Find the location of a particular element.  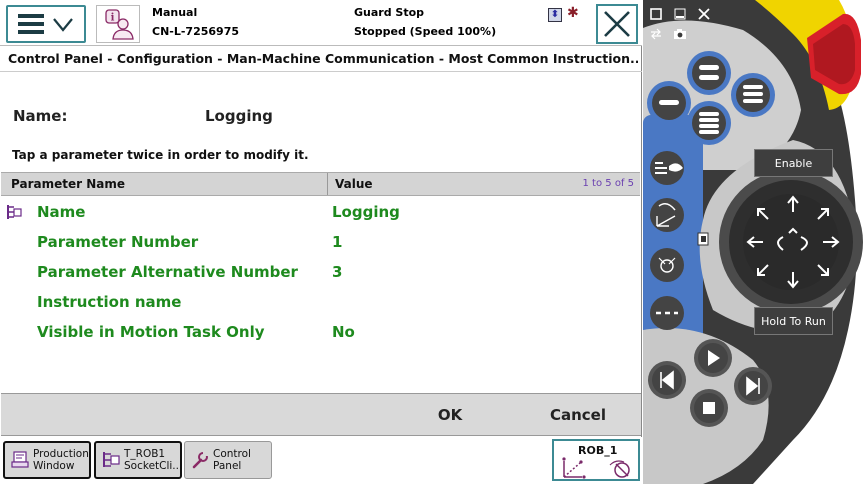

parameter-value: 3 is located at coordinates (337, 272).